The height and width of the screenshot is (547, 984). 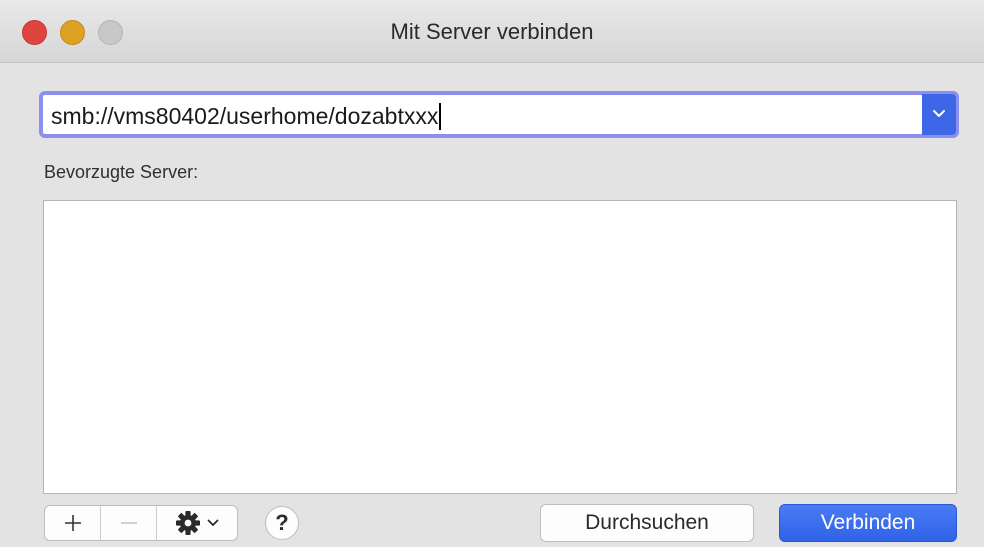 I want to click on add-favorite-button, so click(x=73, y=523).